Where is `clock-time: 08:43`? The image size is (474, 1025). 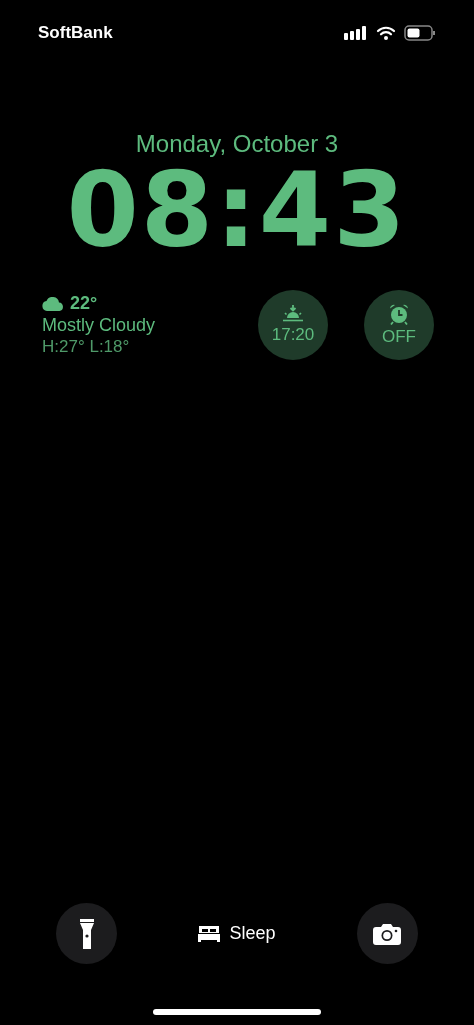
clock-time: 08:43 is located at coordinates (237, 210).